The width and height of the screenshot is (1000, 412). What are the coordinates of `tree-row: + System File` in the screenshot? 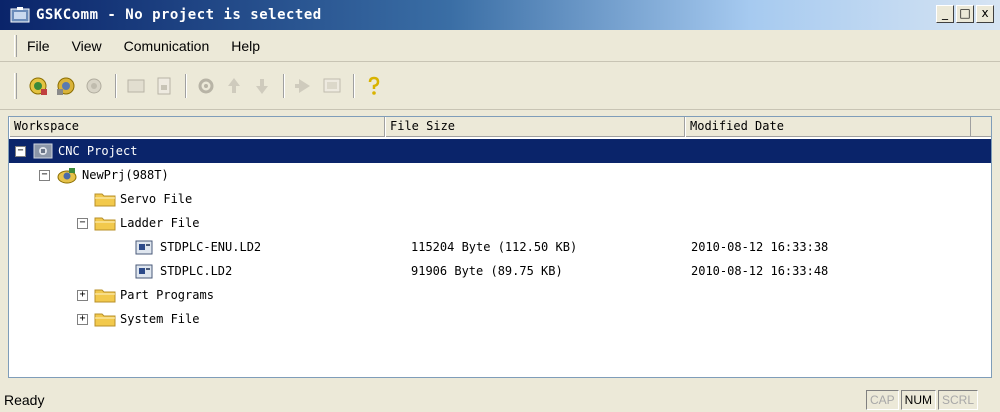 It's located at (500, 319).